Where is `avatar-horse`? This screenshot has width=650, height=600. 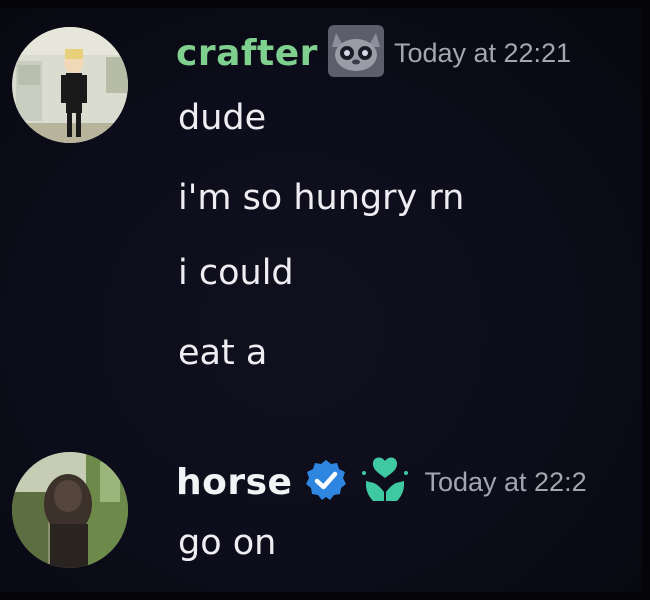 avatar-horse is located at coordinates (70, 510).